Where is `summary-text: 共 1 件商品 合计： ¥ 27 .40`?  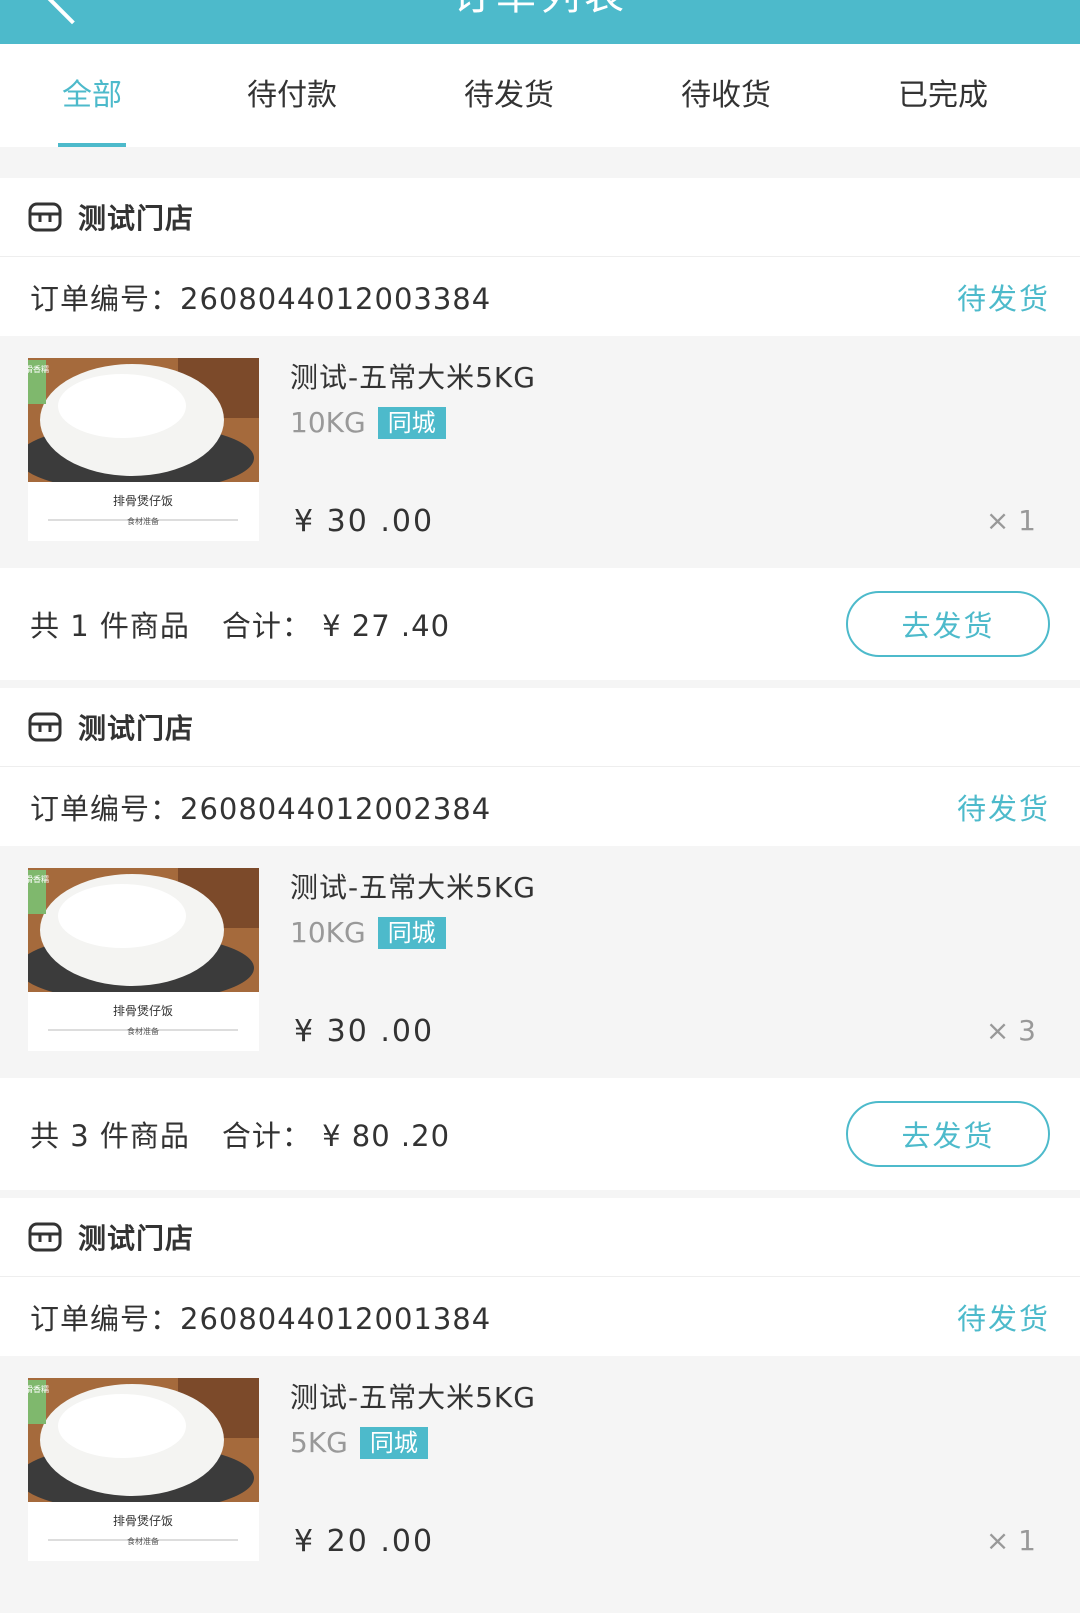 summary-text: 共 1 件商品 合计： ¥ 27 .40 is located at coordinates (256, 624).